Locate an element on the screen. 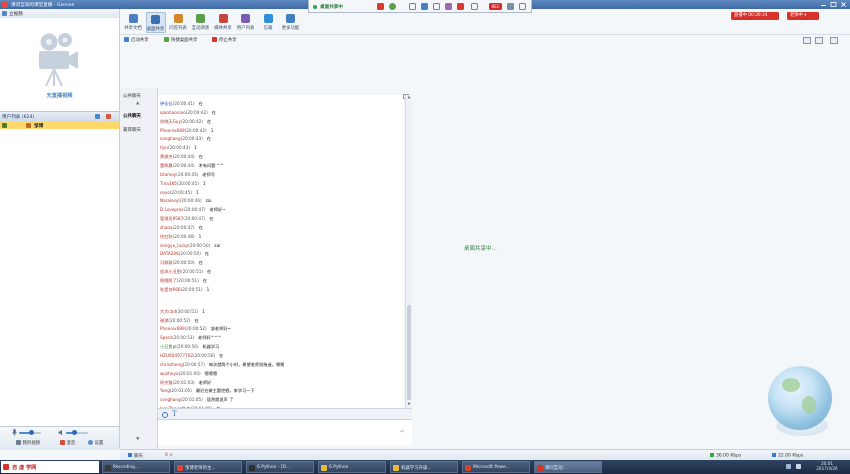  chat-scrollbar: ▲ ▼ is located at coordinates (408, 251).